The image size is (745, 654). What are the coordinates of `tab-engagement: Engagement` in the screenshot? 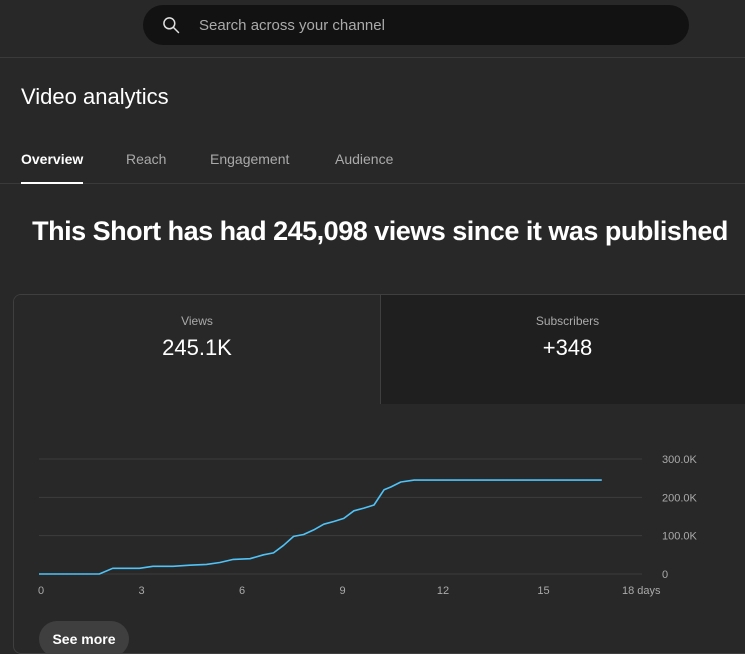 It's located at (249, 167).